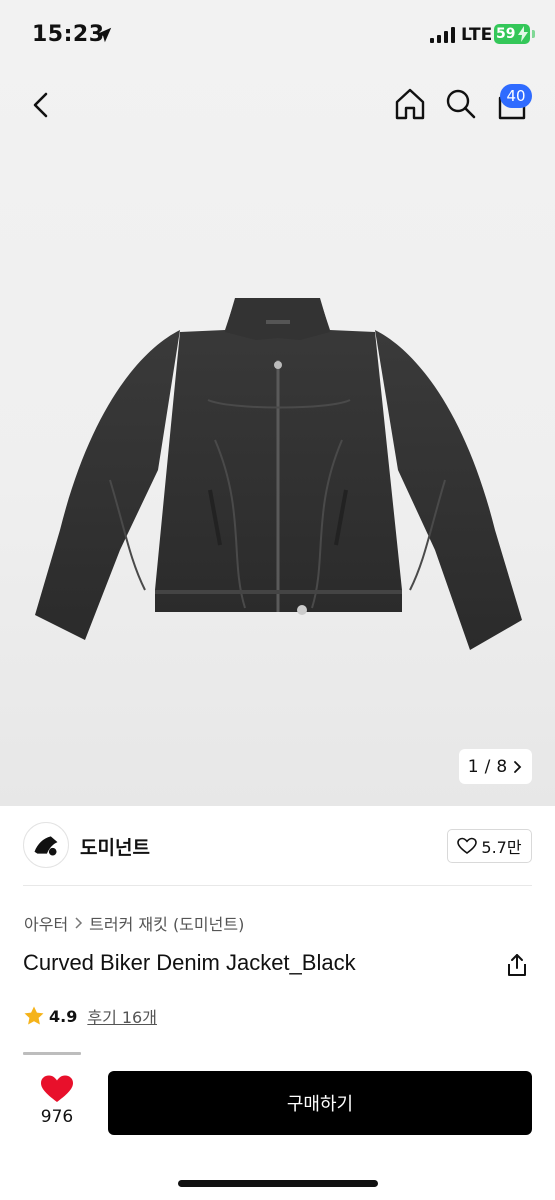 This screenshot has width=555, height=1200. Describe the element at coordinates (115, 846) in the screenshot. I see `brand-name: 도미넌트` at that location.